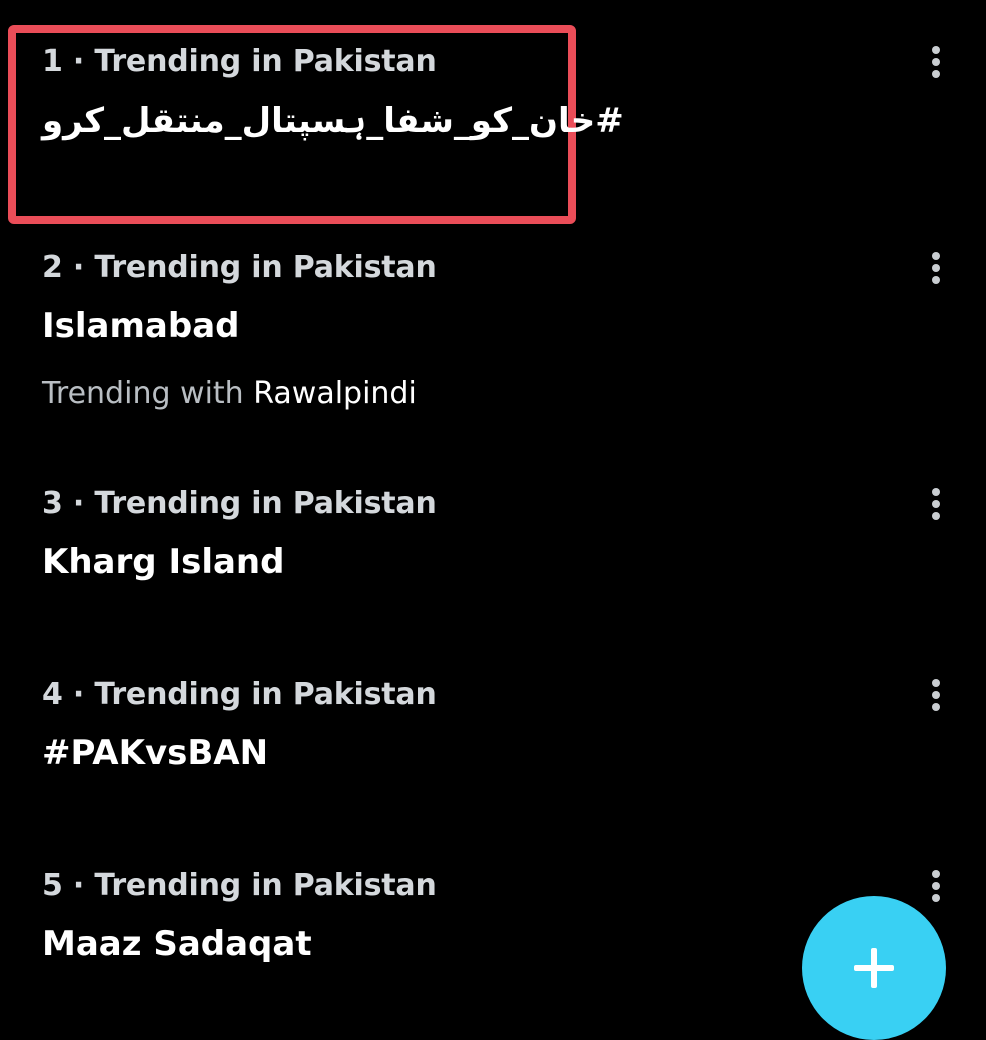 This screenshot has height=1040, width=986. I want to click on trend-title: Maaz Sadaqat, so click(177, 944).